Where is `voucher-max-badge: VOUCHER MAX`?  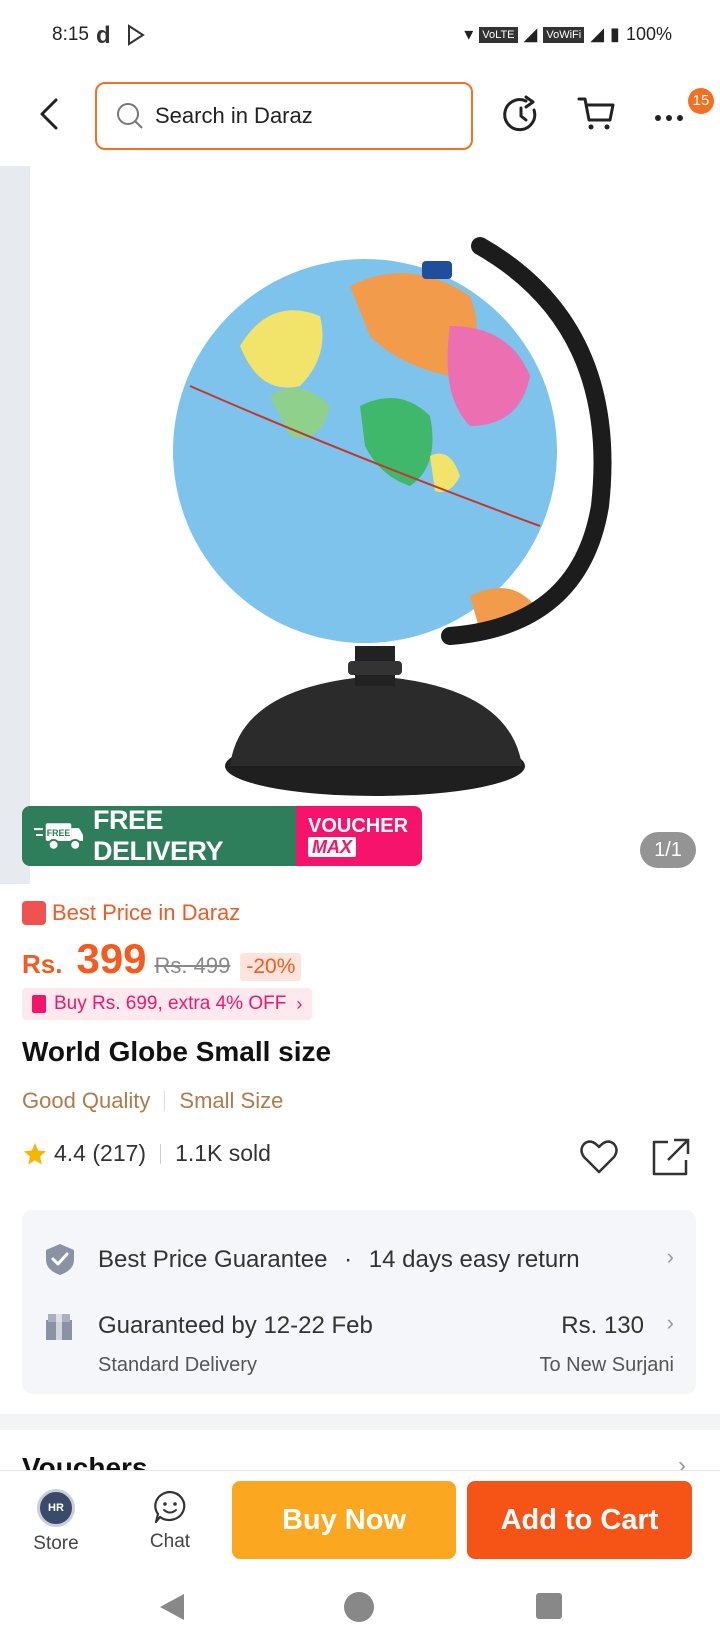
voucher-max-badge: VOUCHER MAX is located at coordinates (359, 836).